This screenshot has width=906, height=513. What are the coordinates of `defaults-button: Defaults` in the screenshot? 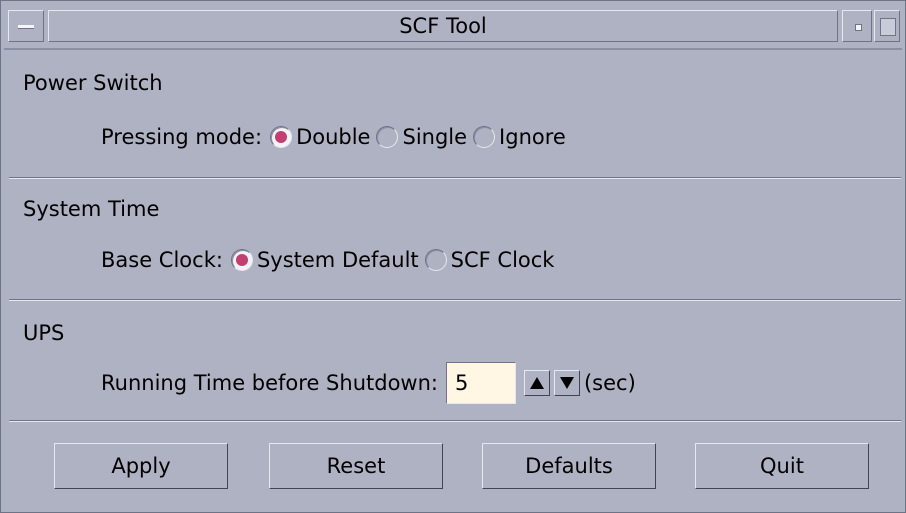 It's located at (569, 466).